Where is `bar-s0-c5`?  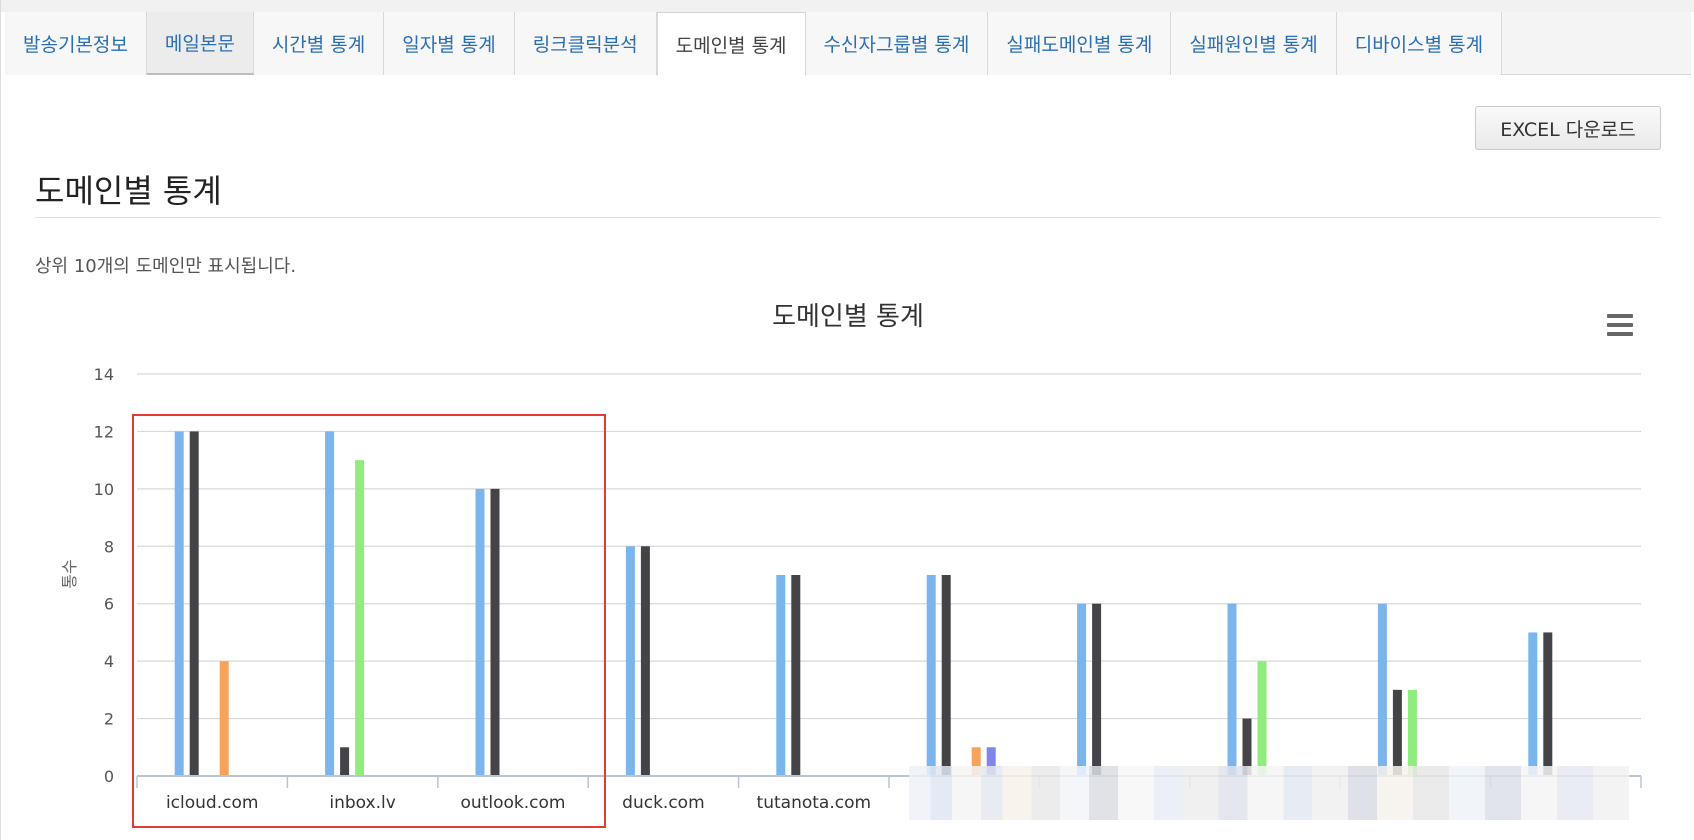 bar-s0-c5 is located at coordinates (931, 675).